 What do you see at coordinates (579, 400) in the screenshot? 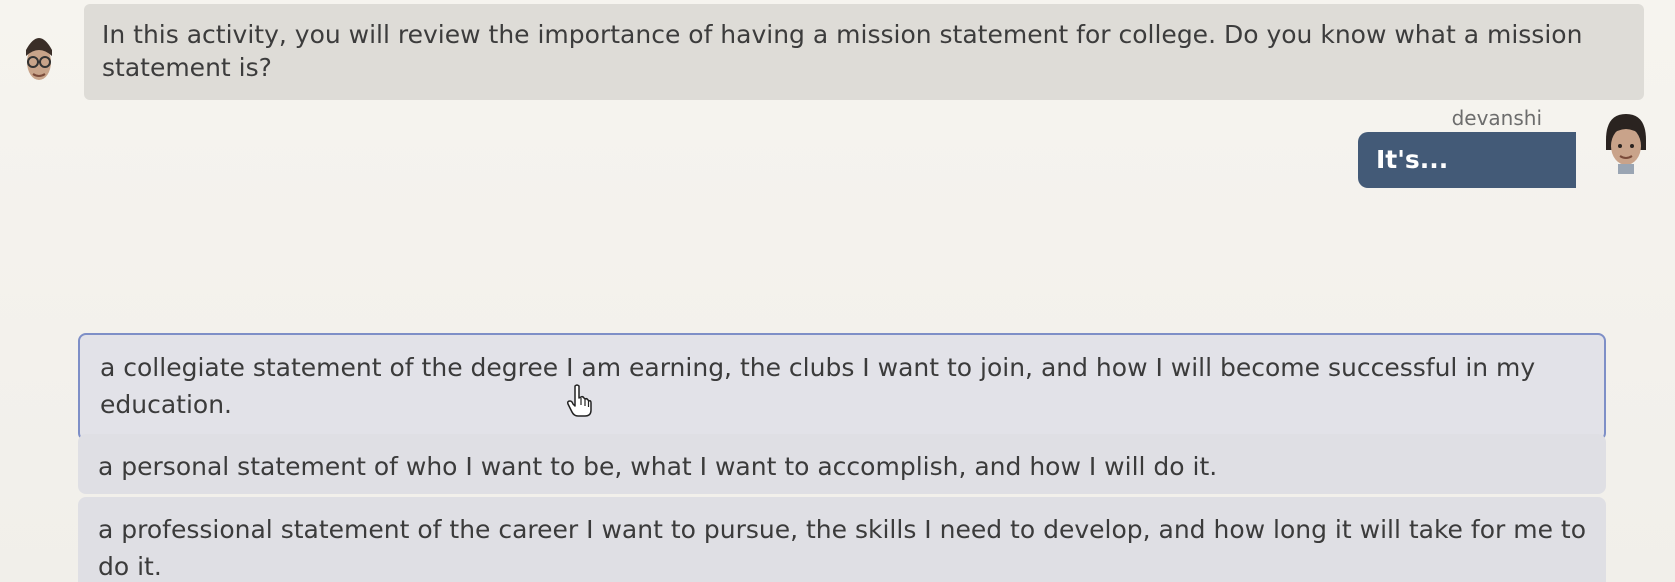
I see `hand-pointer-icon` at bounding box center [579, 400].